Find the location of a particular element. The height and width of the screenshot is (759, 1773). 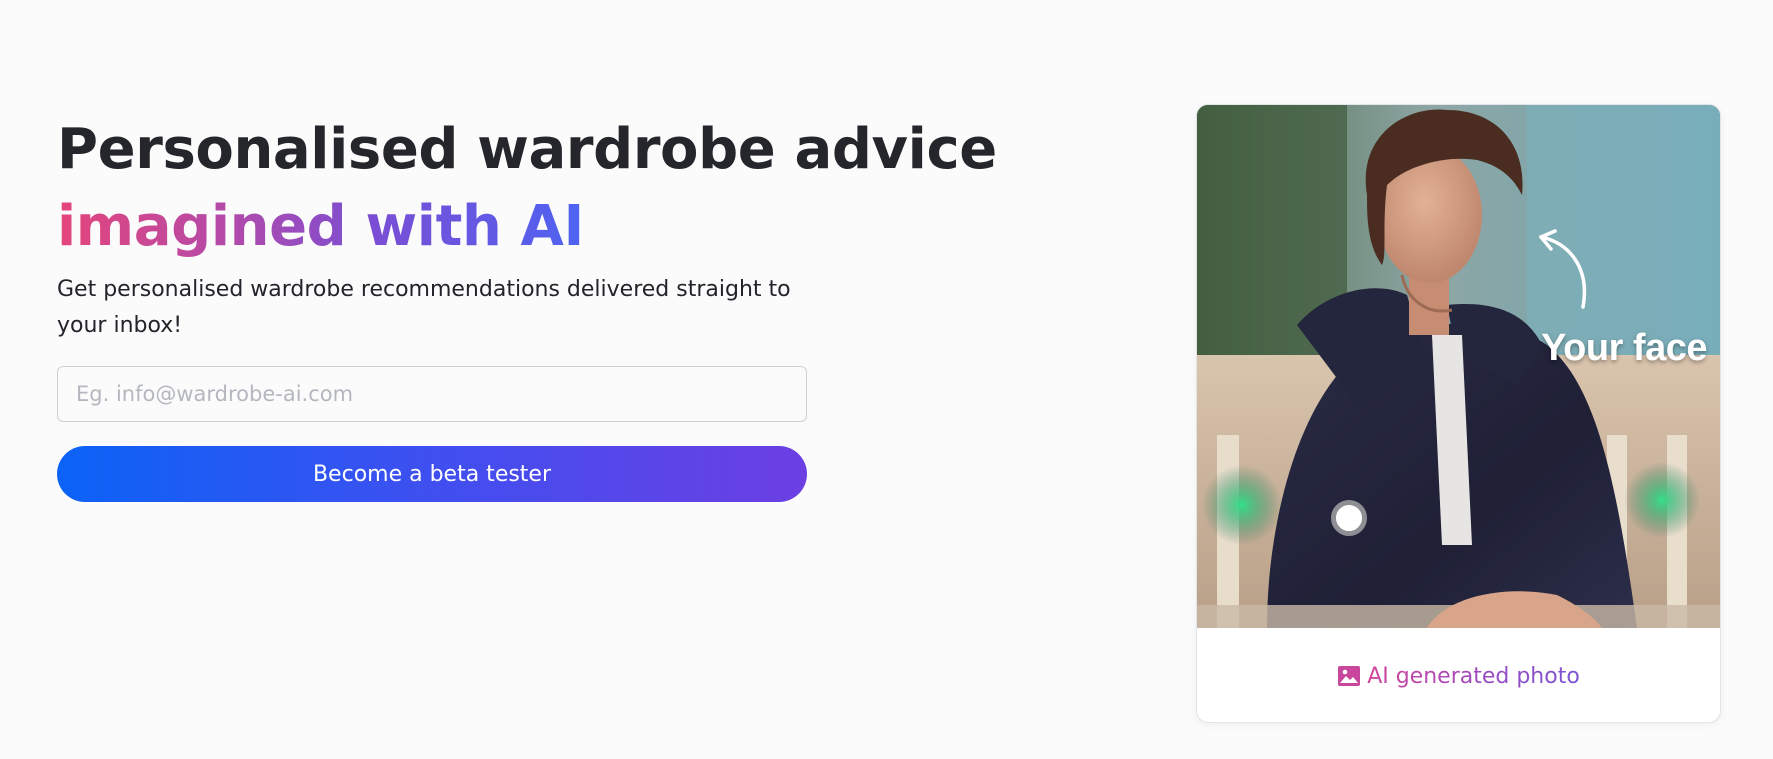

image-icon is located at coordinates (1349, 676).